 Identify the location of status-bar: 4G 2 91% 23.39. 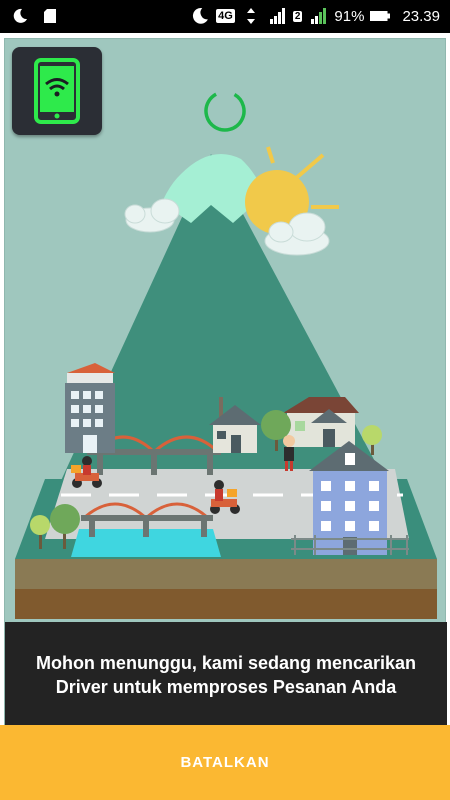
(225, 16).